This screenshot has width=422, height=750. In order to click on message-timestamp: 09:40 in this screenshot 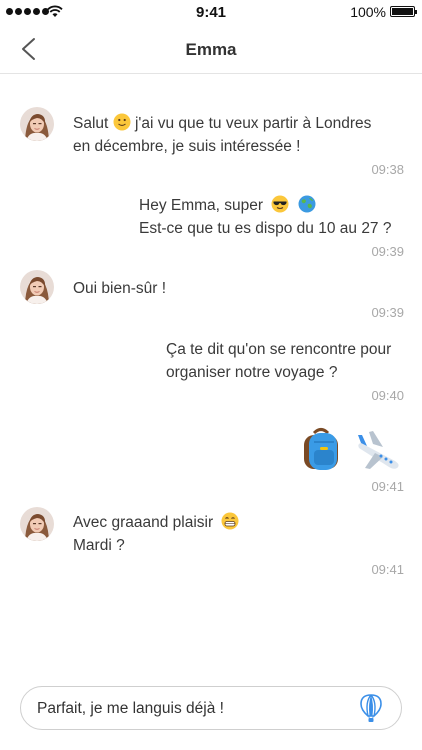, I will do `click(387, 395)`.